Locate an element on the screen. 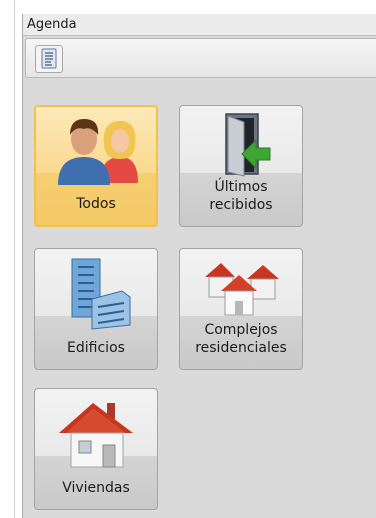 The image size is (376, 518). tile-viviendas: Viviendas is located at coordinates (96, 449).